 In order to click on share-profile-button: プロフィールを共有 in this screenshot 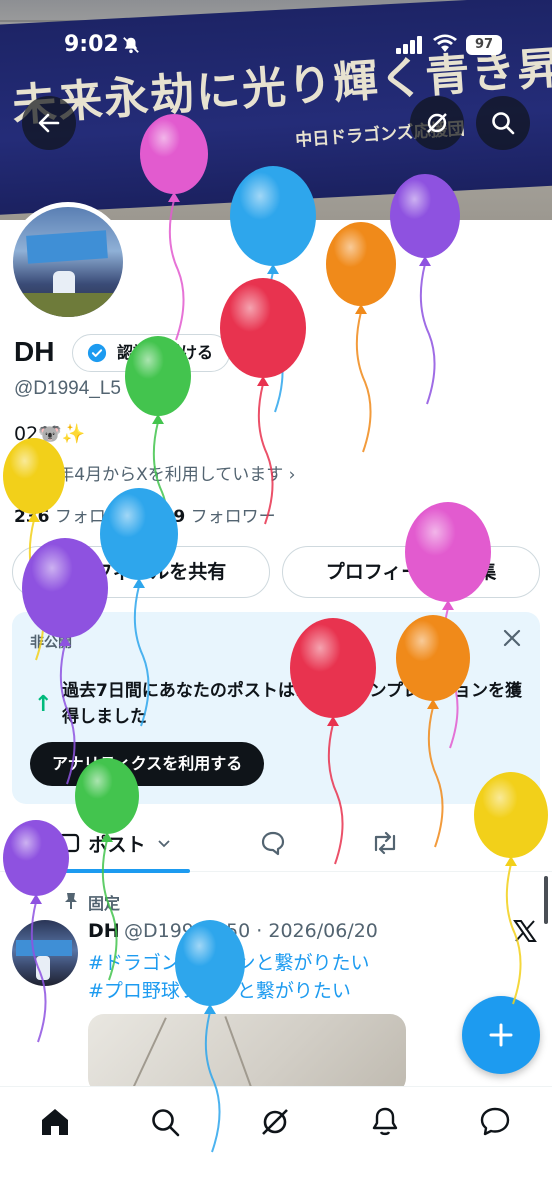, I will do `click(141, 572)`.